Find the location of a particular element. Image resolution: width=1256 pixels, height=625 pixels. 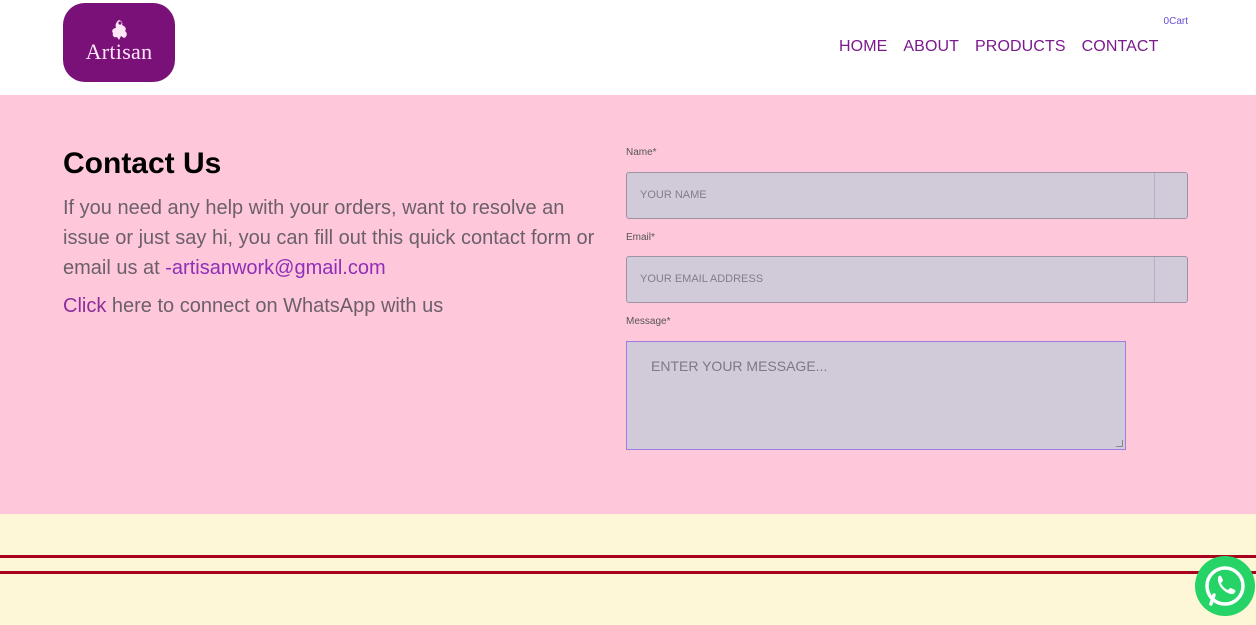

email-link: -artisanwork@gmail.com is located at coordinates (275, 268).